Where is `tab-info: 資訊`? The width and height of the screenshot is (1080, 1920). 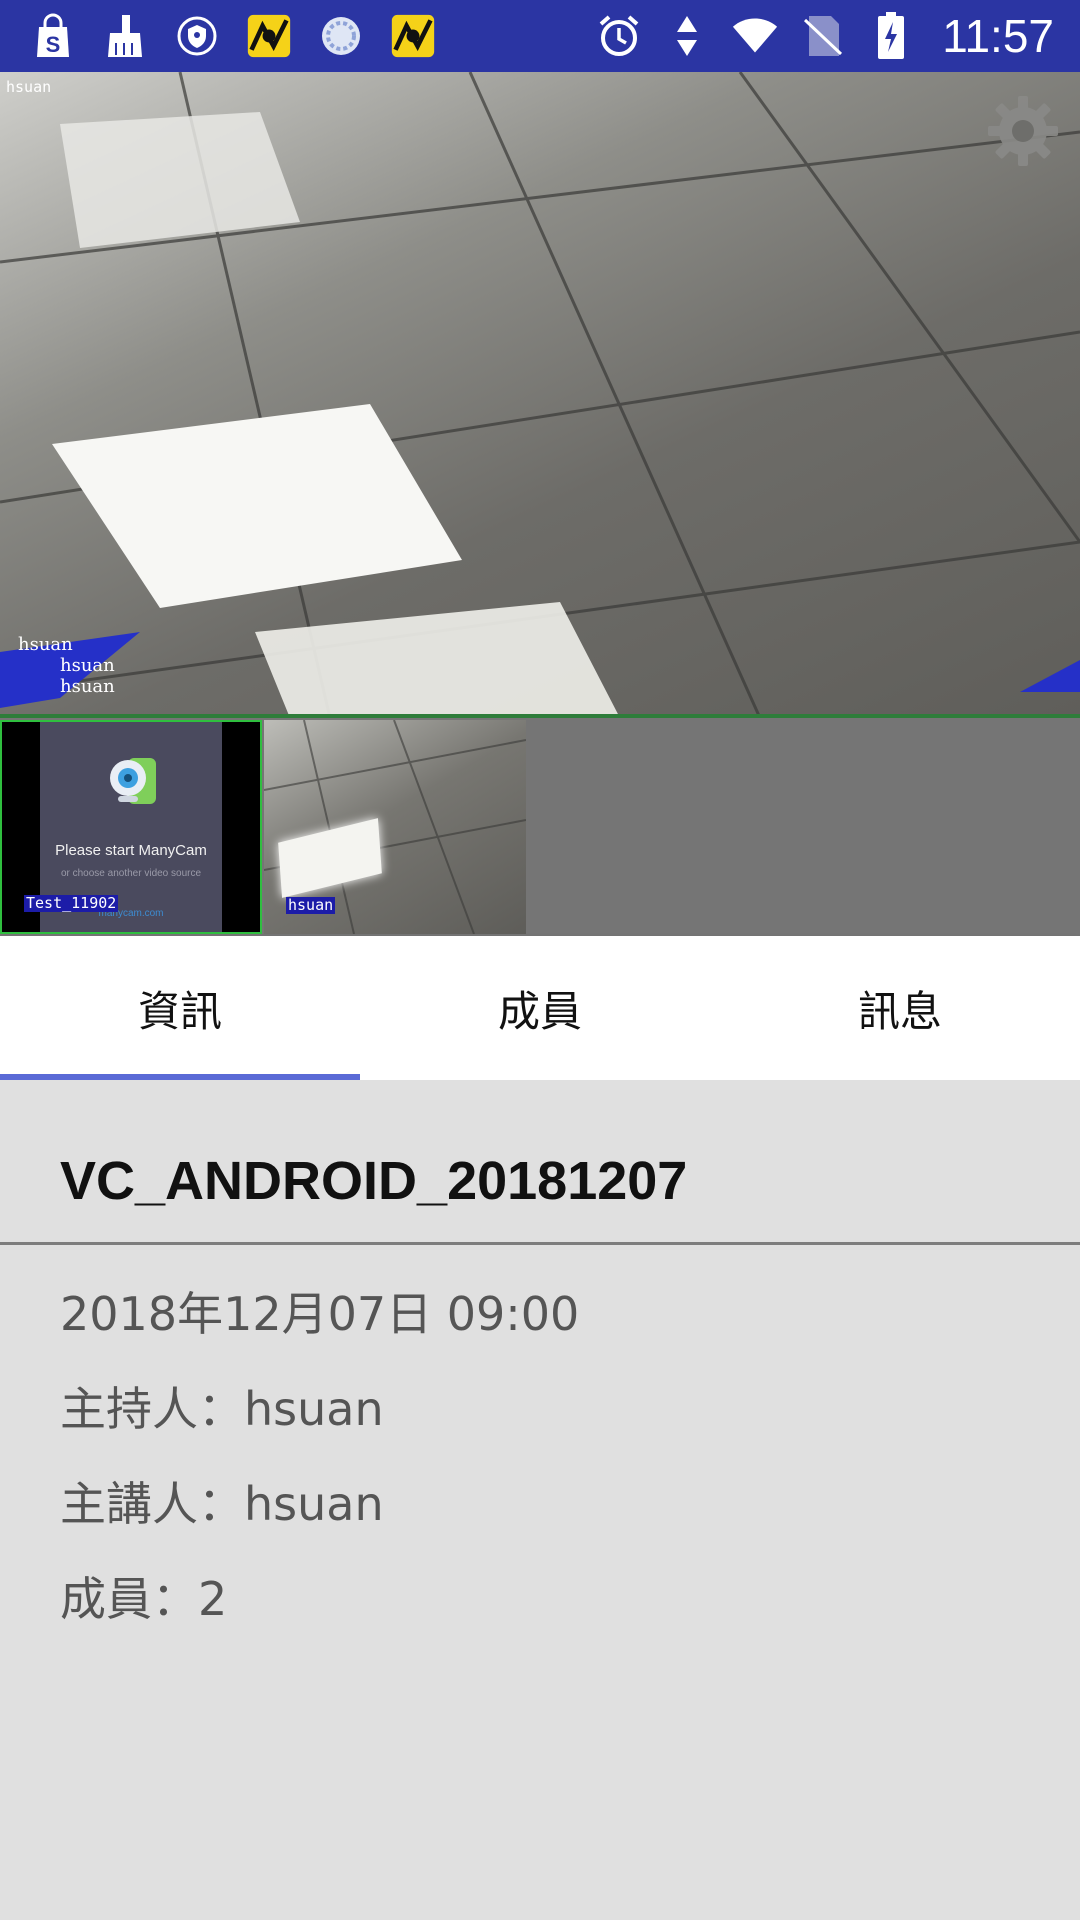
tab-info: 資訊 is located at coordinates (180, 1008).